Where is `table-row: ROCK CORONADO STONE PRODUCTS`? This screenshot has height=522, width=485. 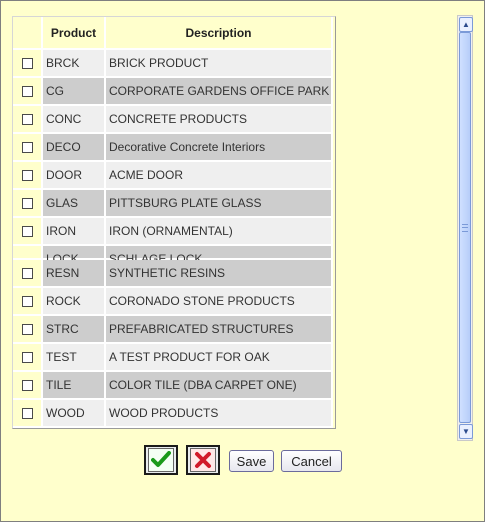 table-row: ROCK CORONADO STONE PRODUCTS is located at coordinates (174, 302).